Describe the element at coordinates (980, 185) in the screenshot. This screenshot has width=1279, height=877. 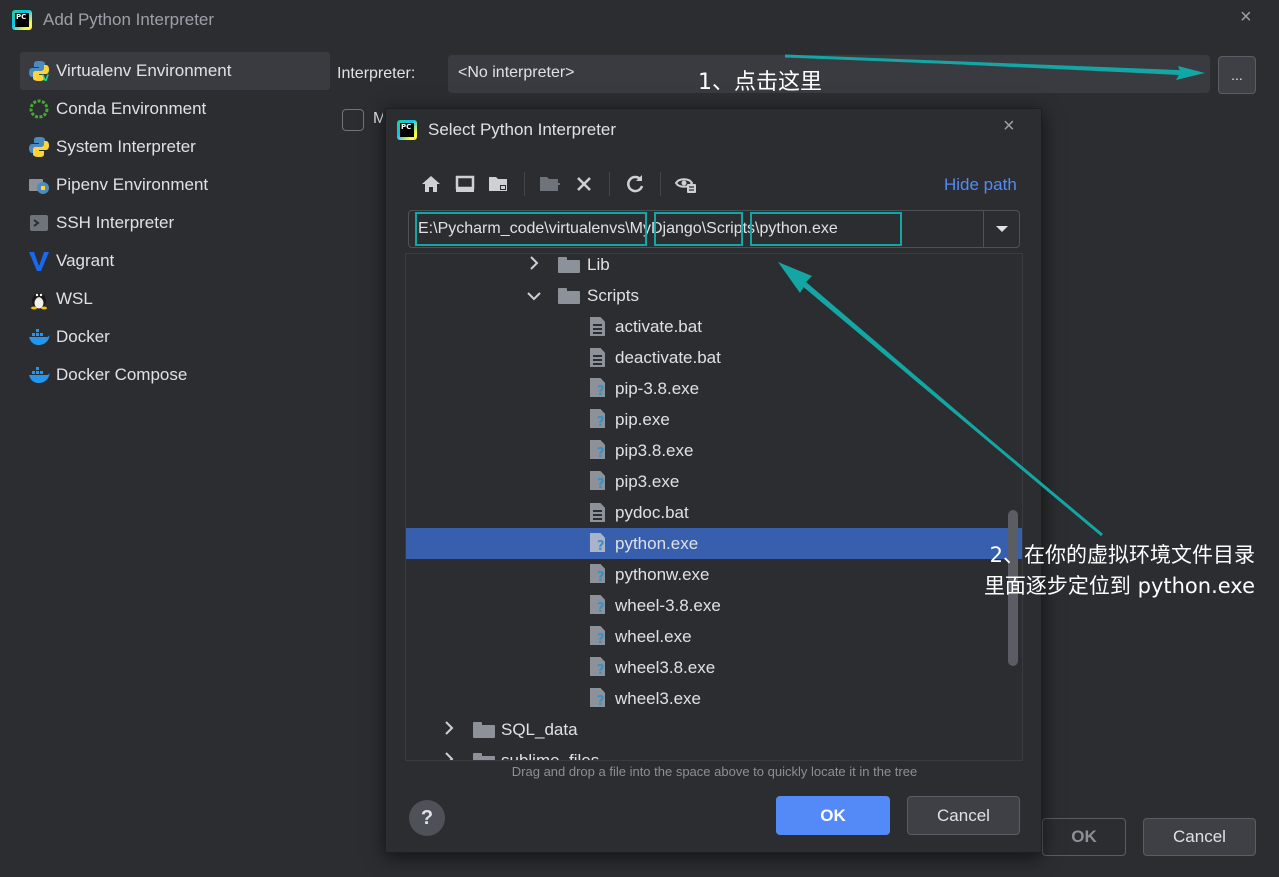
I see `hide-path-link: Hide path` at that location.